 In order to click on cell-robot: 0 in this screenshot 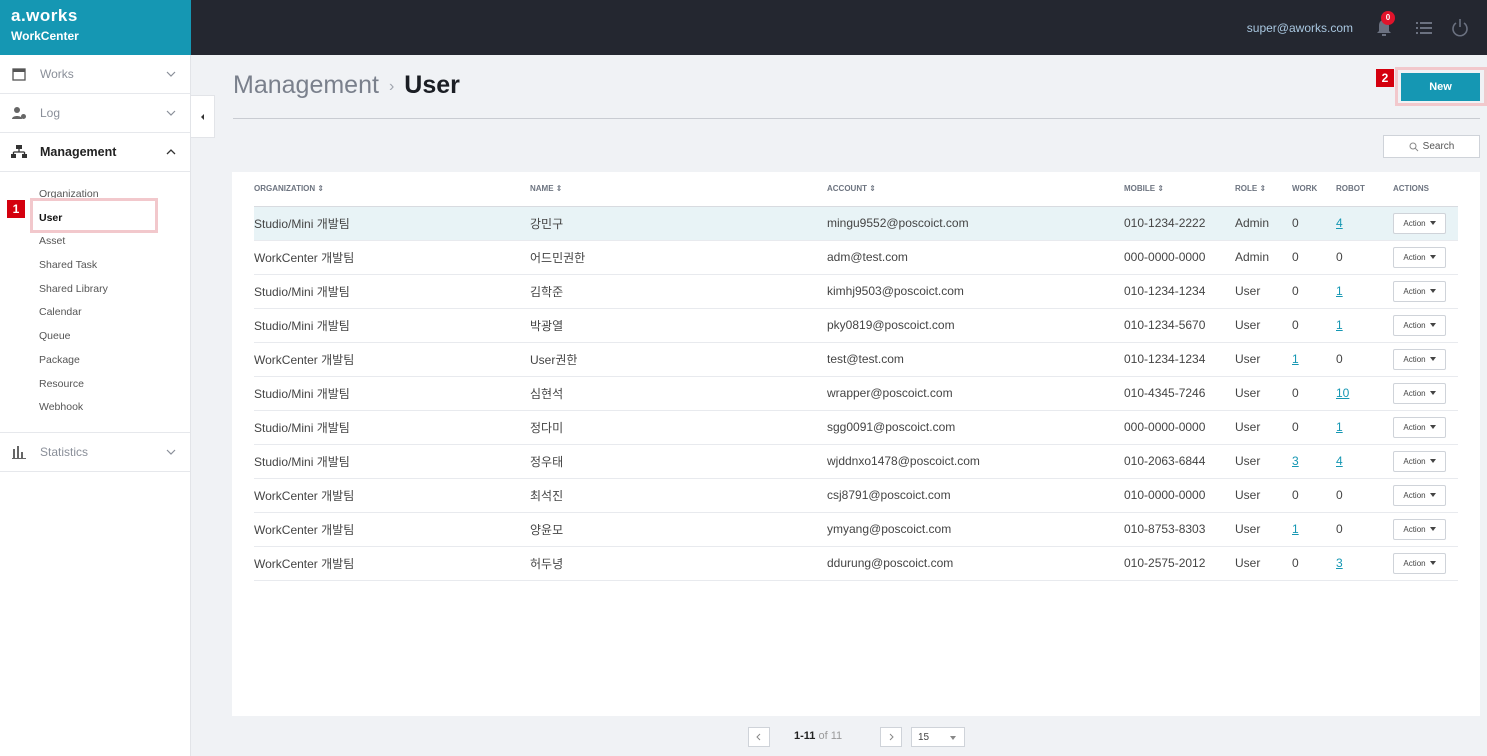, I will do `click(1364, 495)`.